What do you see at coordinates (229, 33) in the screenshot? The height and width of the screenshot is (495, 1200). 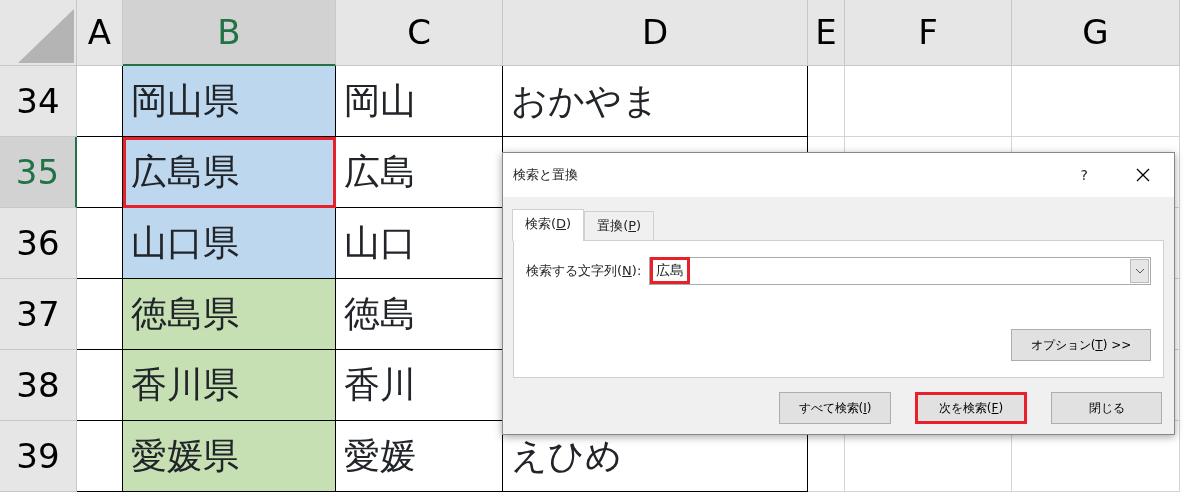 I see `column-header: B` at bounding box center [229, 33].